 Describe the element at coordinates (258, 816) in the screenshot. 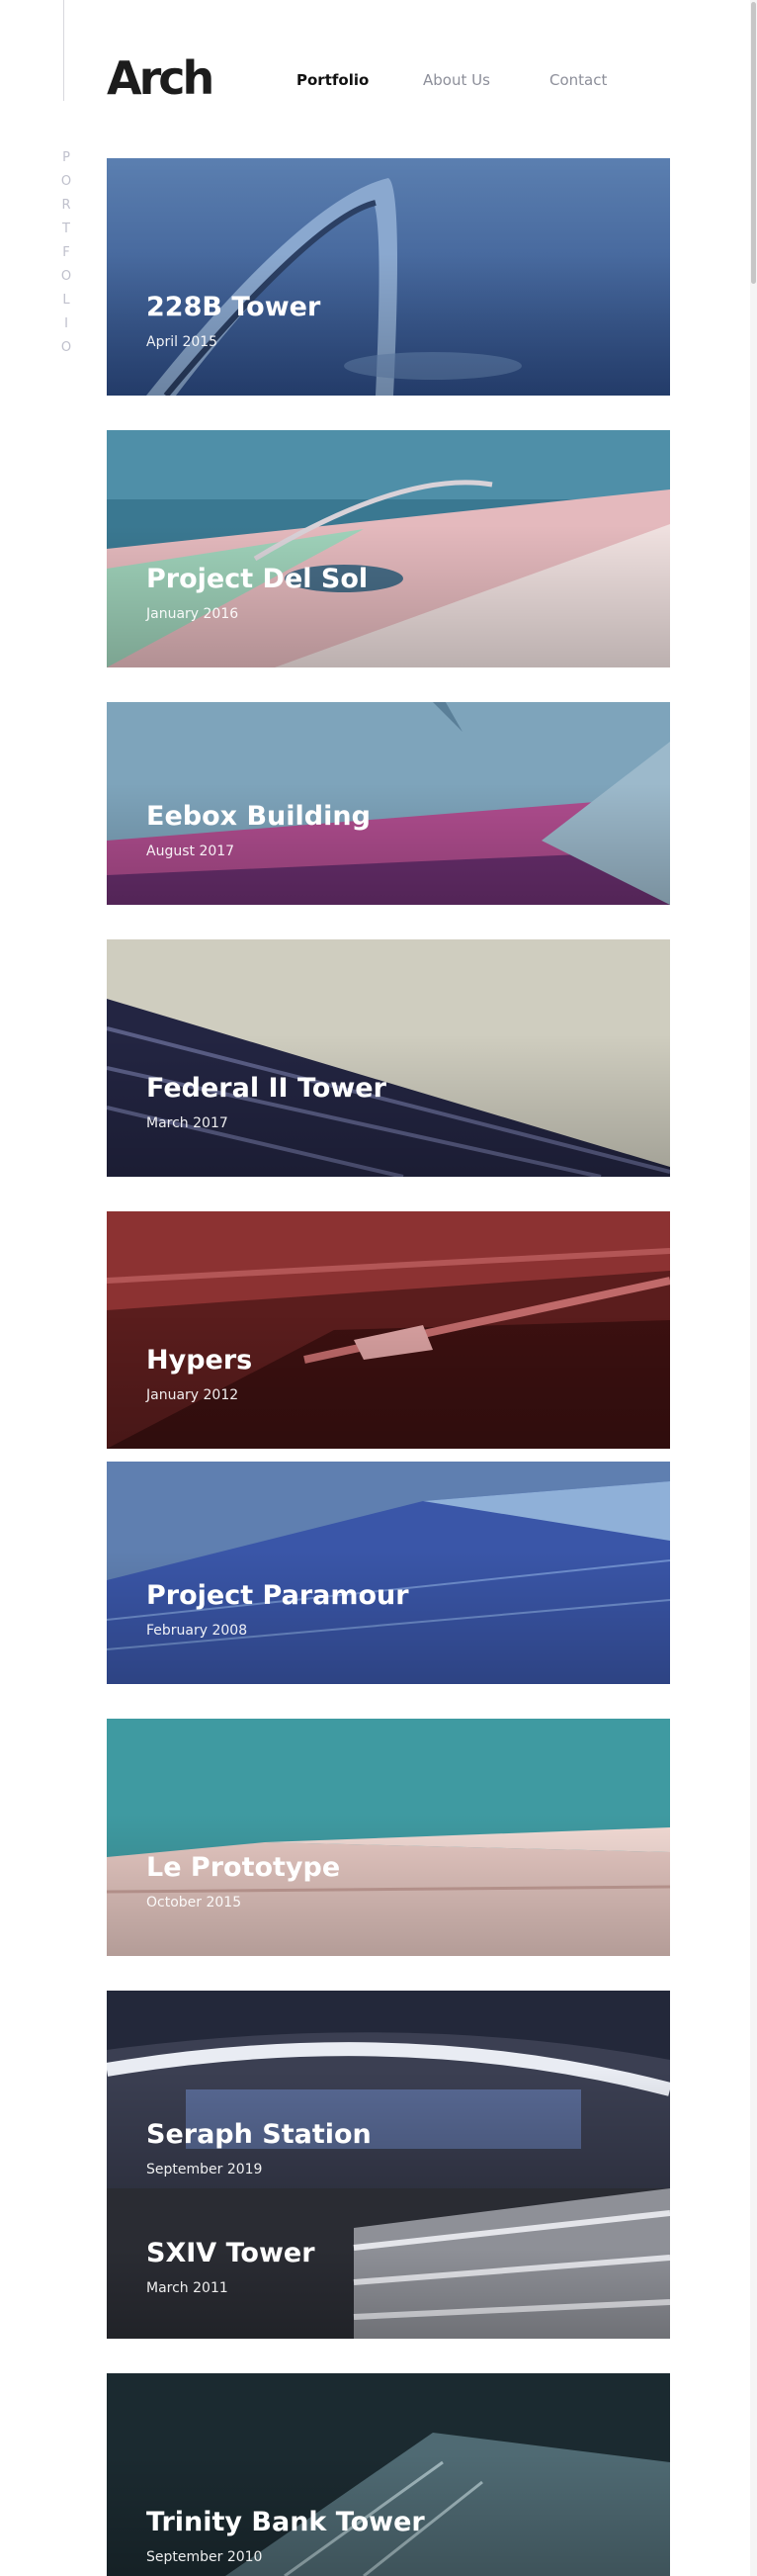

I see `project-title: Eebox Building` at that location.